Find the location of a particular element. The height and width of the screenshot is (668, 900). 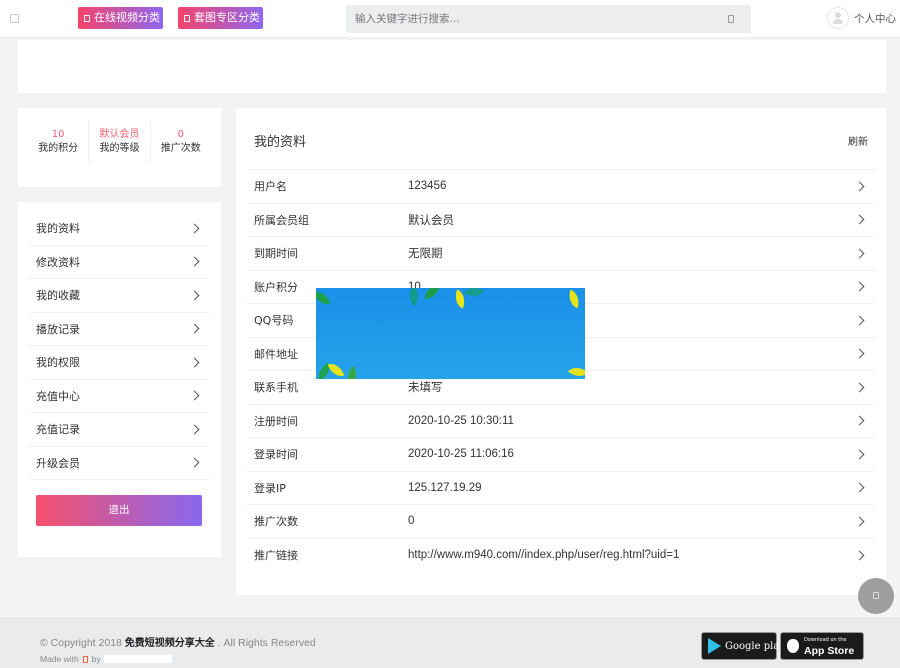

stat-value: 0 is located at coordinates (180, 134).